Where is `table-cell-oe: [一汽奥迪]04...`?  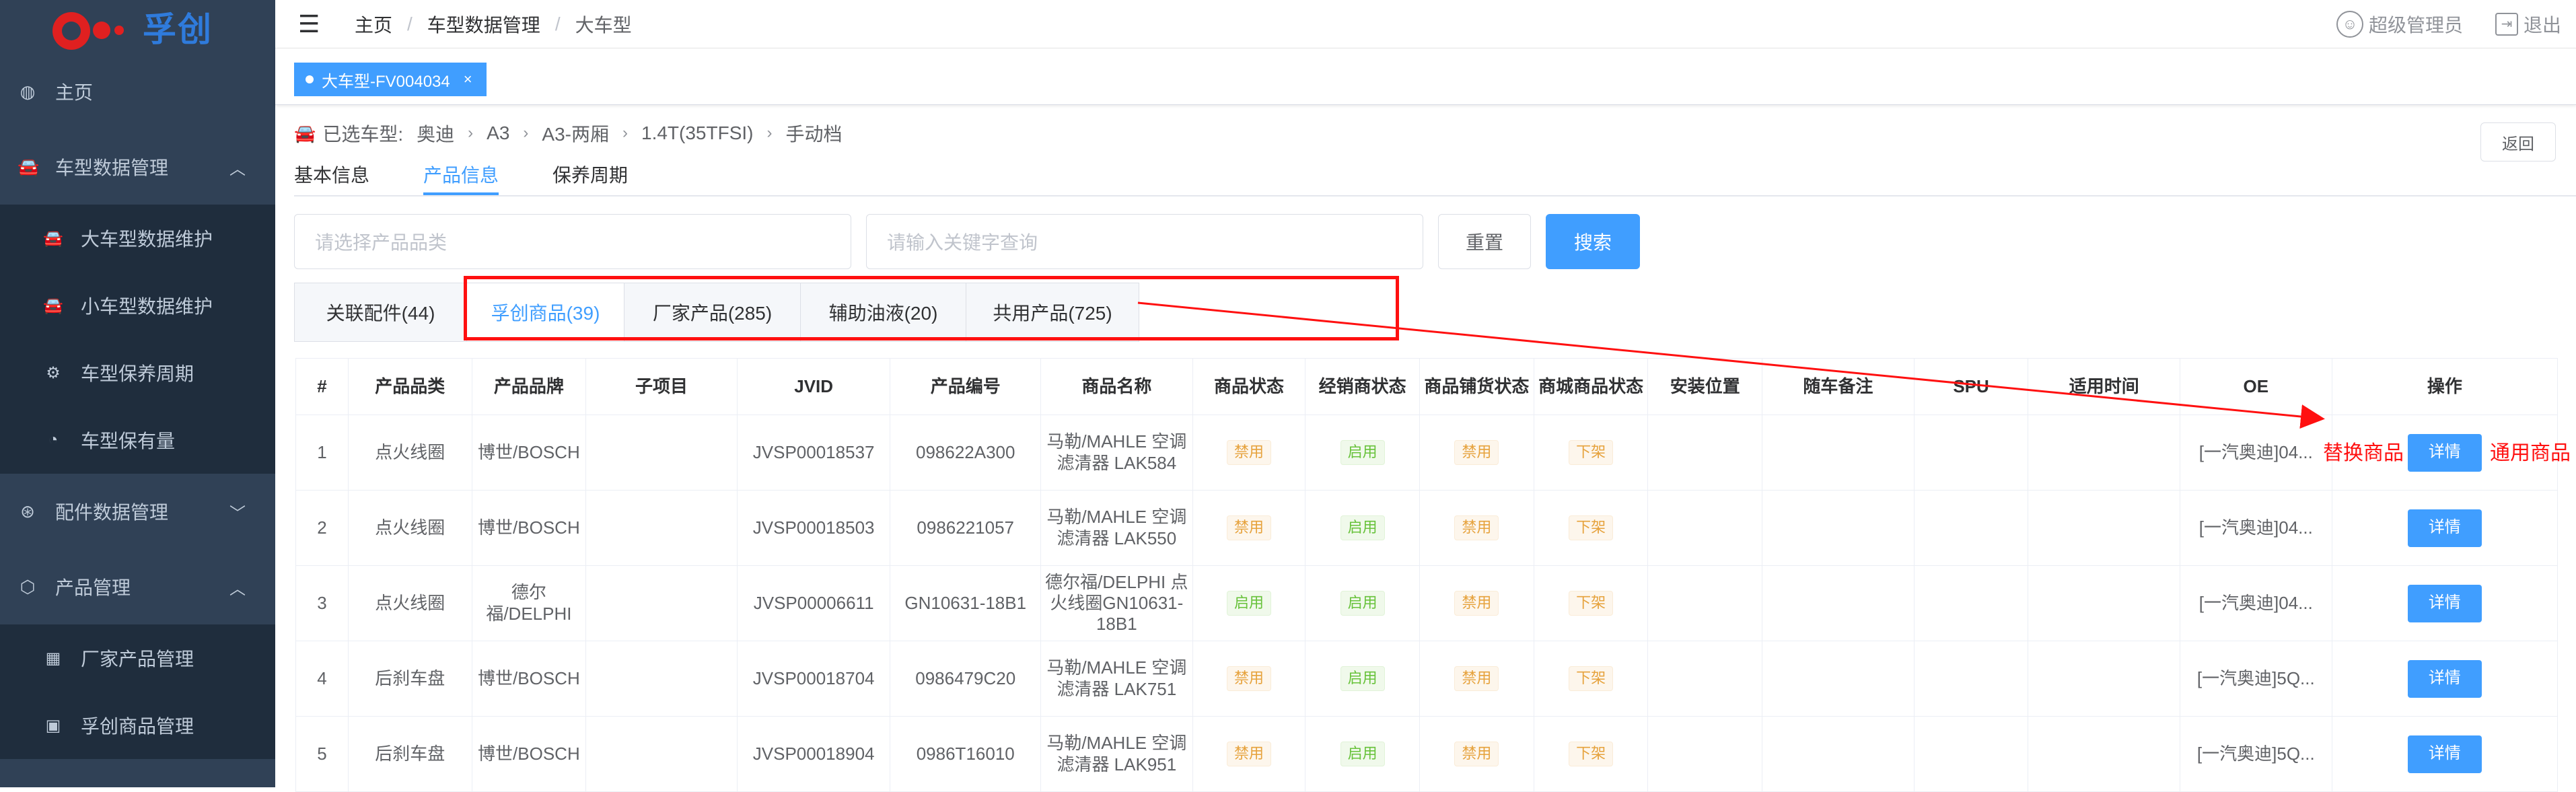
table-cell-oe: [一汽奥迪]04... is located at coordinates (2256, 528).